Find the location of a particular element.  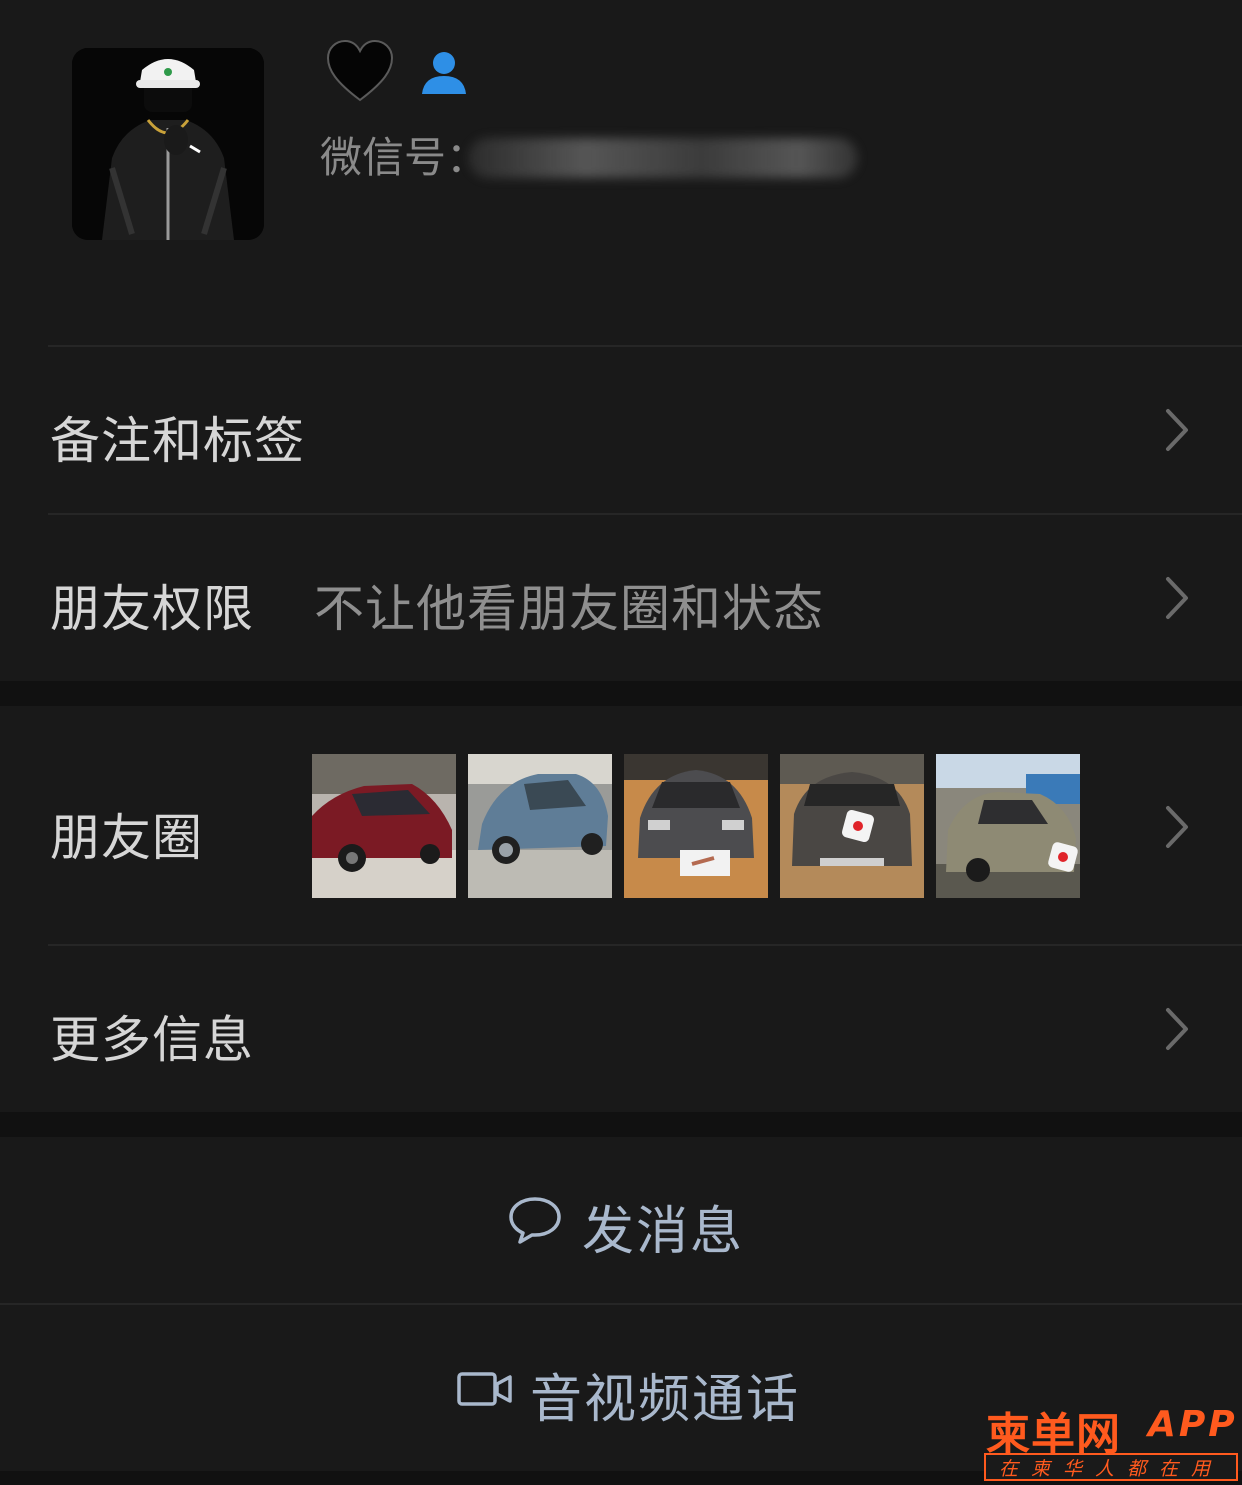

more-info-label: 更多信息 is located at coordinates (152, 1040).